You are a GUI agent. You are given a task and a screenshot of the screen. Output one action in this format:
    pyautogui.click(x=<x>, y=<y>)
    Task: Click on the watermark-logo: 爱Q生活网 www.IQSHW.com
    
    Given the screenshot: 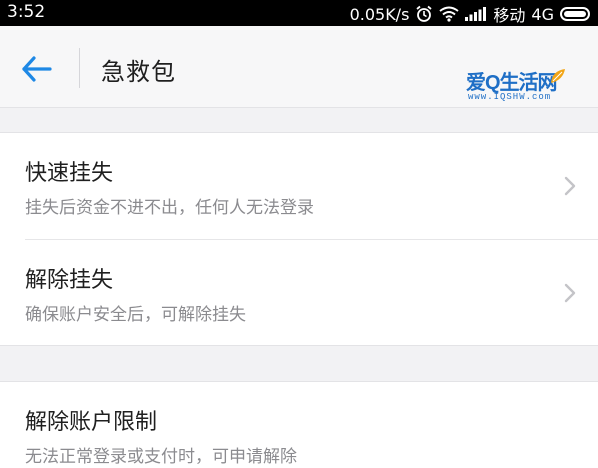 What is the action you would take?
    pyautogui.click(x=531, y=89)
    